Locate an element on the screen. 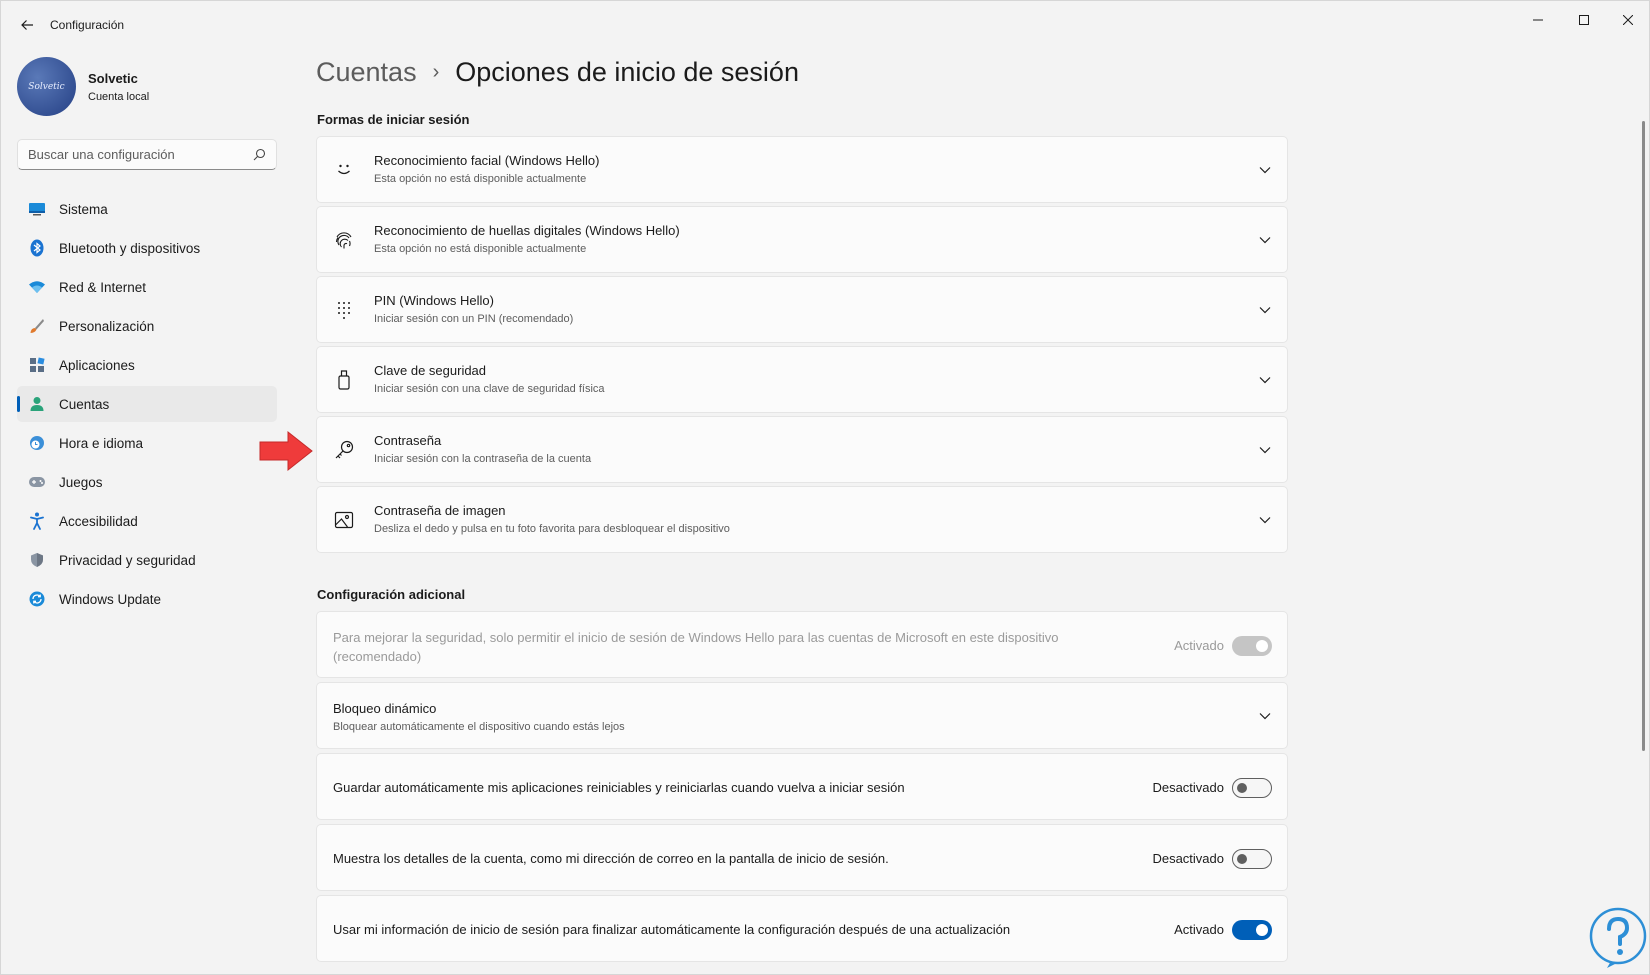 This screenshot has height=975, width=1650. person-icon is located at coordinates (37, 404).